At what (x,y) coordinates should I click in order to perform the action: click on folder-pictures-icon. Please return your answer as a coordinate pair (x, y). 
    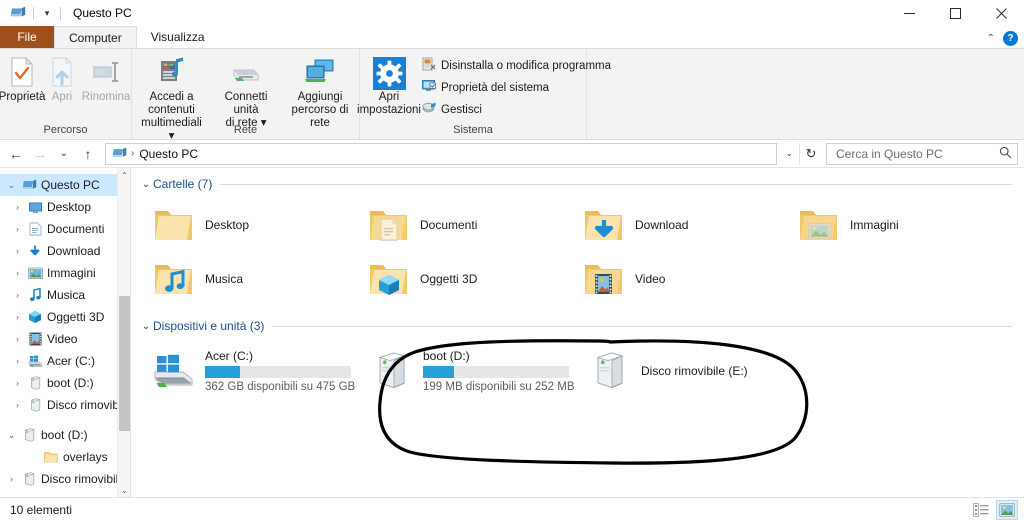
    Looking at the image, I should click on (818, 225).